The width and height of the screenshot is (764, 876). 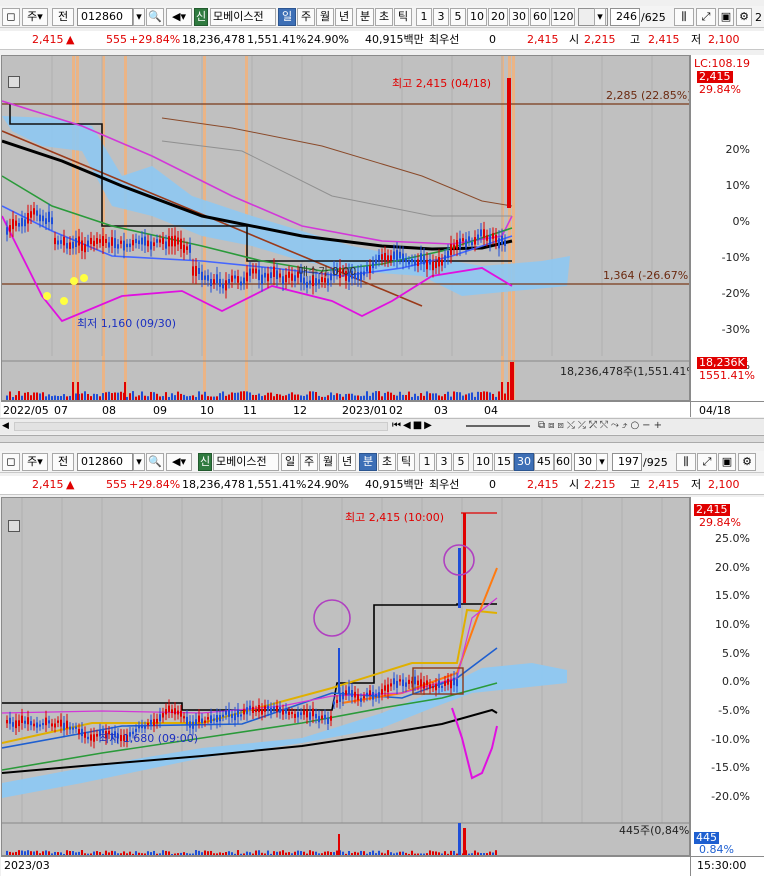 What do you see at coordinates (498, 17) in the screenshot?
I see `interval-20: 20` at bounding box center [498, 17].